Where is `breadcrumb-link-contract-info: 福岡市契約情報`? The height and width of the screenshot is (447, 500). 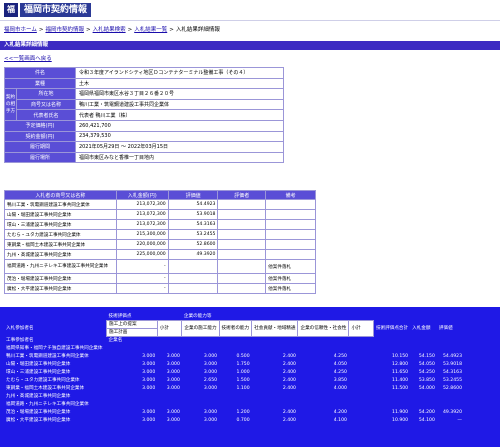 breadcrumb-link-contract-info: 福岡市契約情報 is located at coordinates (64, 30).